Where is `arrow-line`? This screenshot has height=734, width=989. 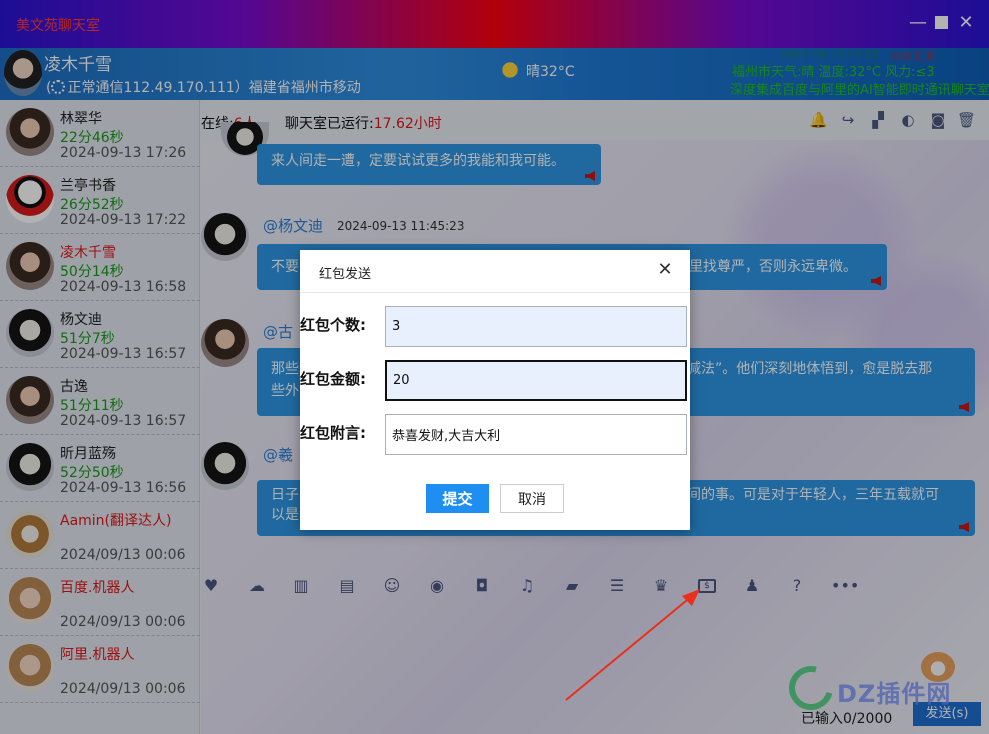 arrow-line is located at coordinates (629, 648).